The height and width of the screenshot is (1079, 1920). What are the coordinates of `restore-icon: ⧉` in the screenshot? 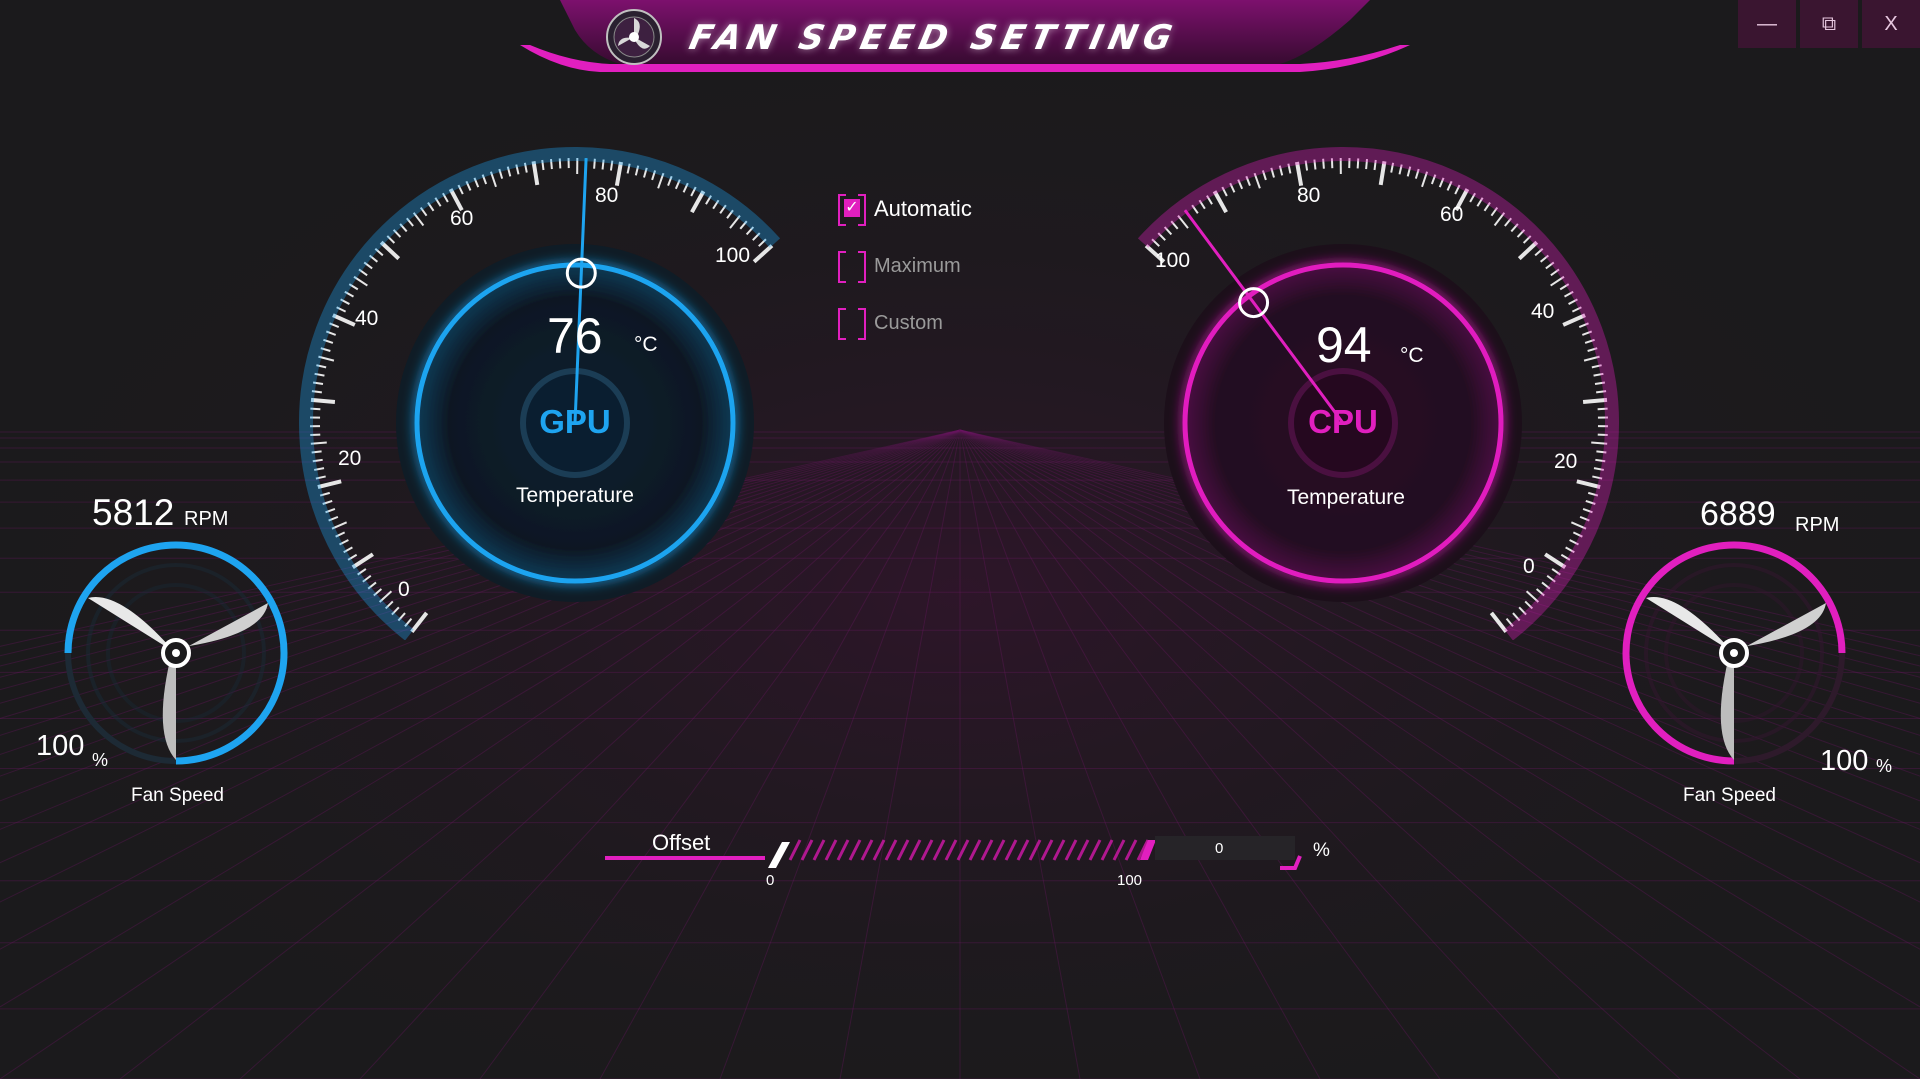 It's located at (1829, 23).